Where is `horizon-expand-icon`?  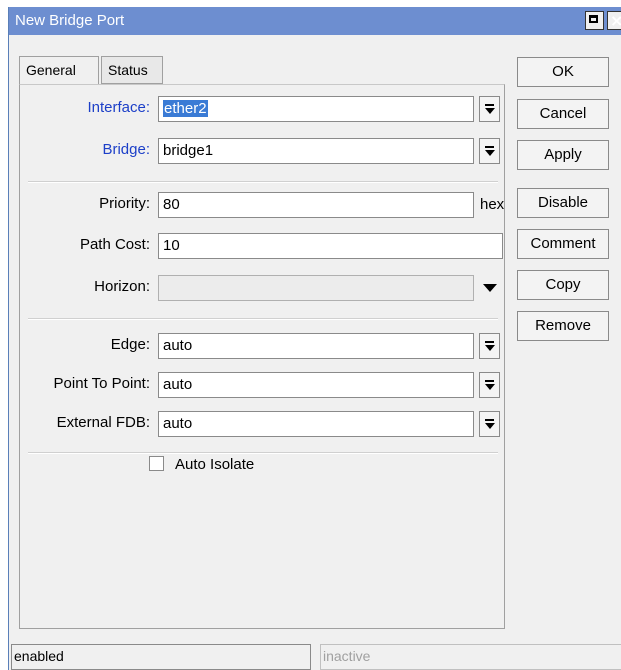
horizon-expand-icon is located at coordinates (490, 288).